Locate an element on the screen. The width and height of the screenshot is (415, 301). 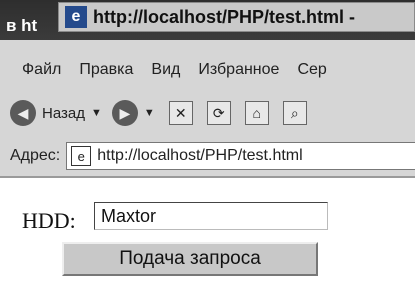
menu-file: Файл is located at coordinates (41, 70).